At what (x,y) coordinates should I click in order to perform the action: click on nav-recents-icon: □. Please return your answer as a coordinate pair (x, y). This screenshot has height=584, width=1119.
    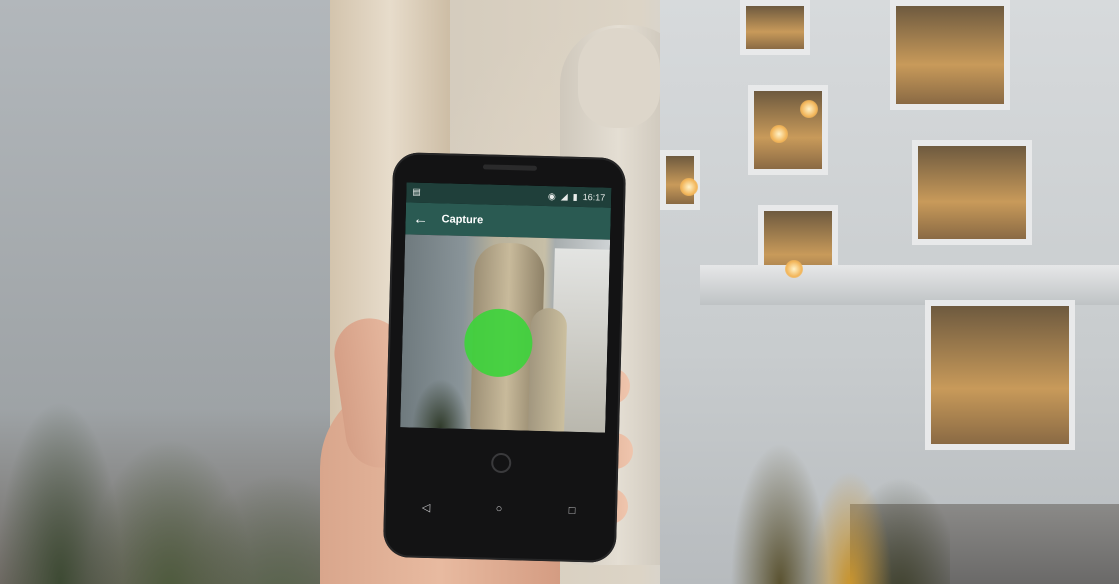
    Looking at the image, I should click on (572, 511).